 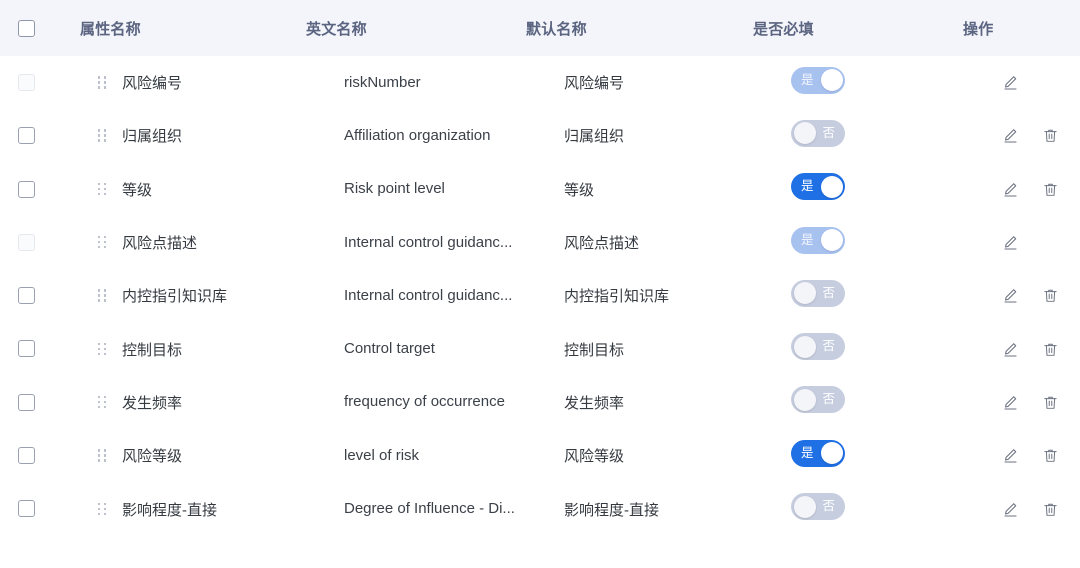 I want to click on table-row: 发生频率 frequency of occurrence 发生频率 否, so click(x=540, y=402).